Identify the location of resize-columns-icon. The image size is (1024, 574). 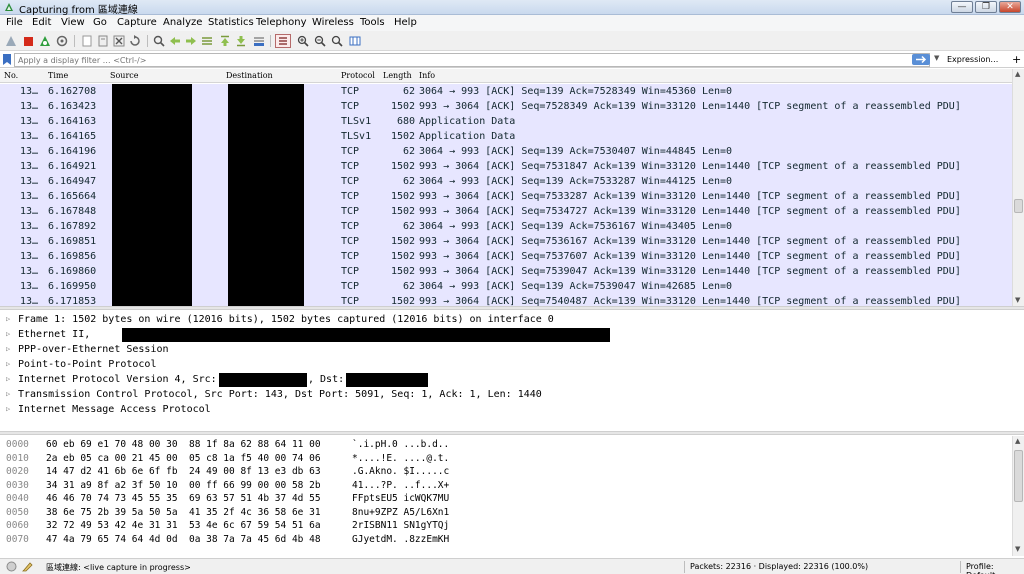
(355, 41).